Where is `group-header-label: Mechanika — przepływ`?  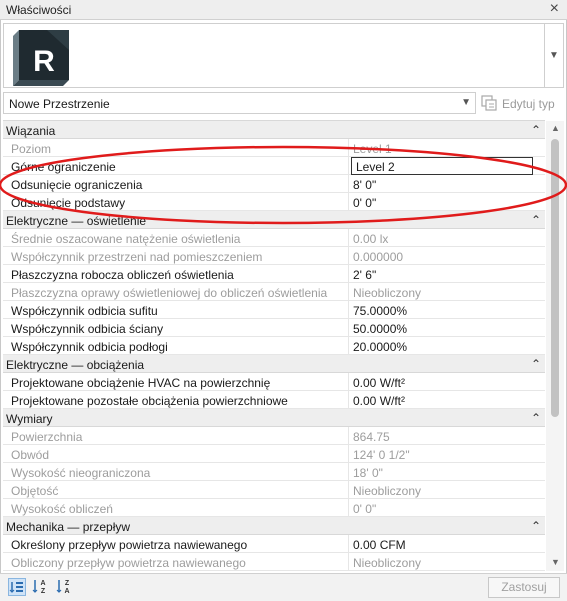 group-header-label: Mechanika — przepływ is located at coordinates (68, 527).